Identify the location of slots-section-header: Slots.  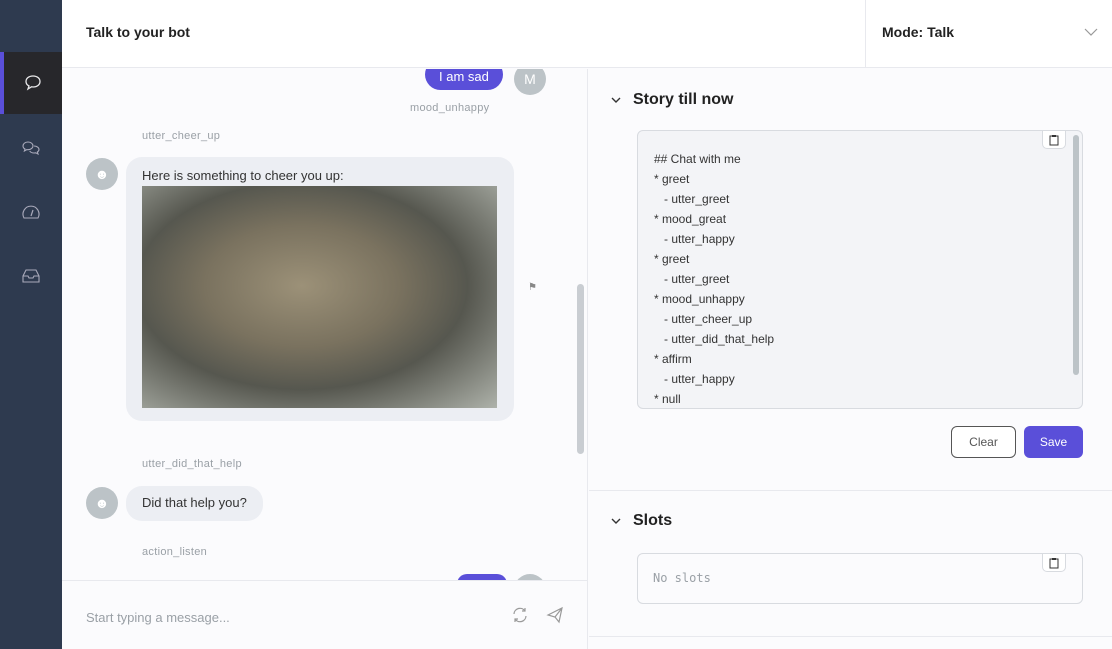
(641, 521).